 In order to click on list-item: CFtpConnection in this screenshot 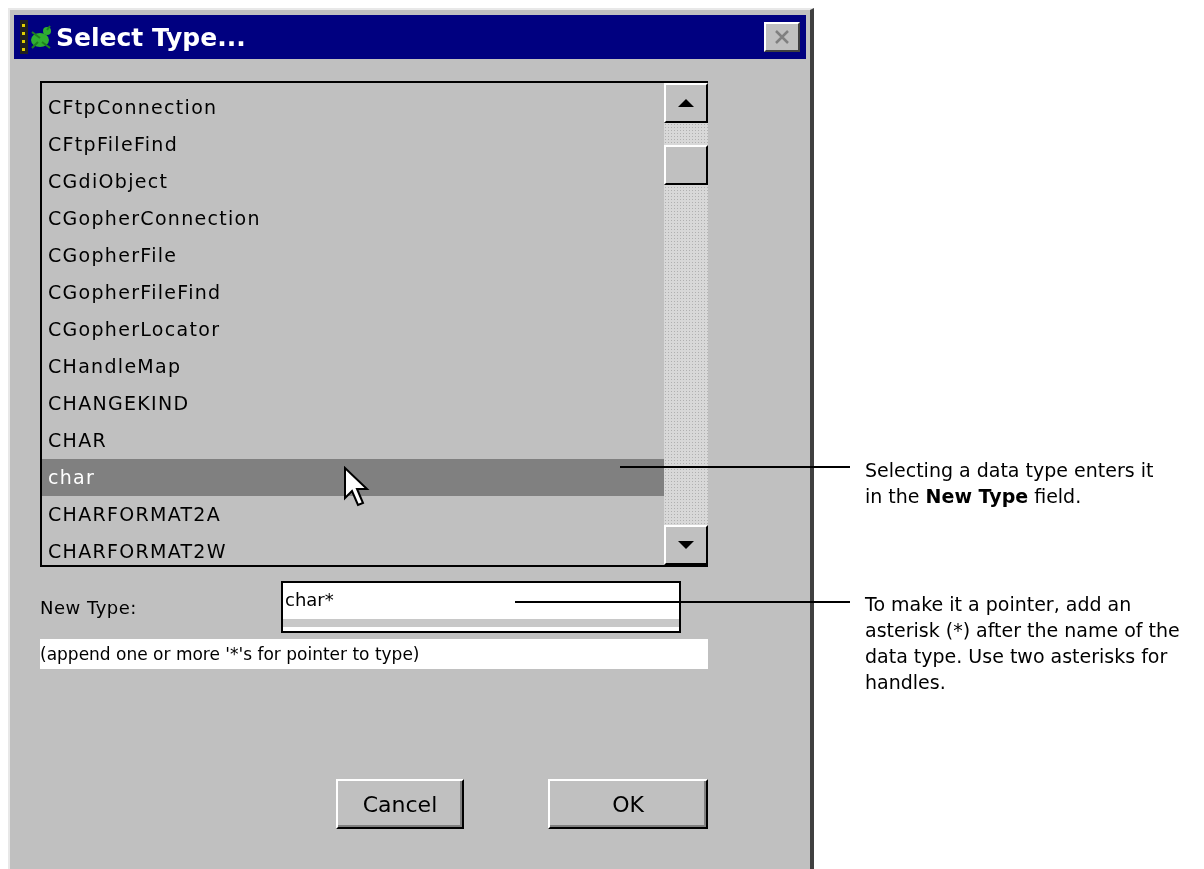, I will do `click(353, 107)`.